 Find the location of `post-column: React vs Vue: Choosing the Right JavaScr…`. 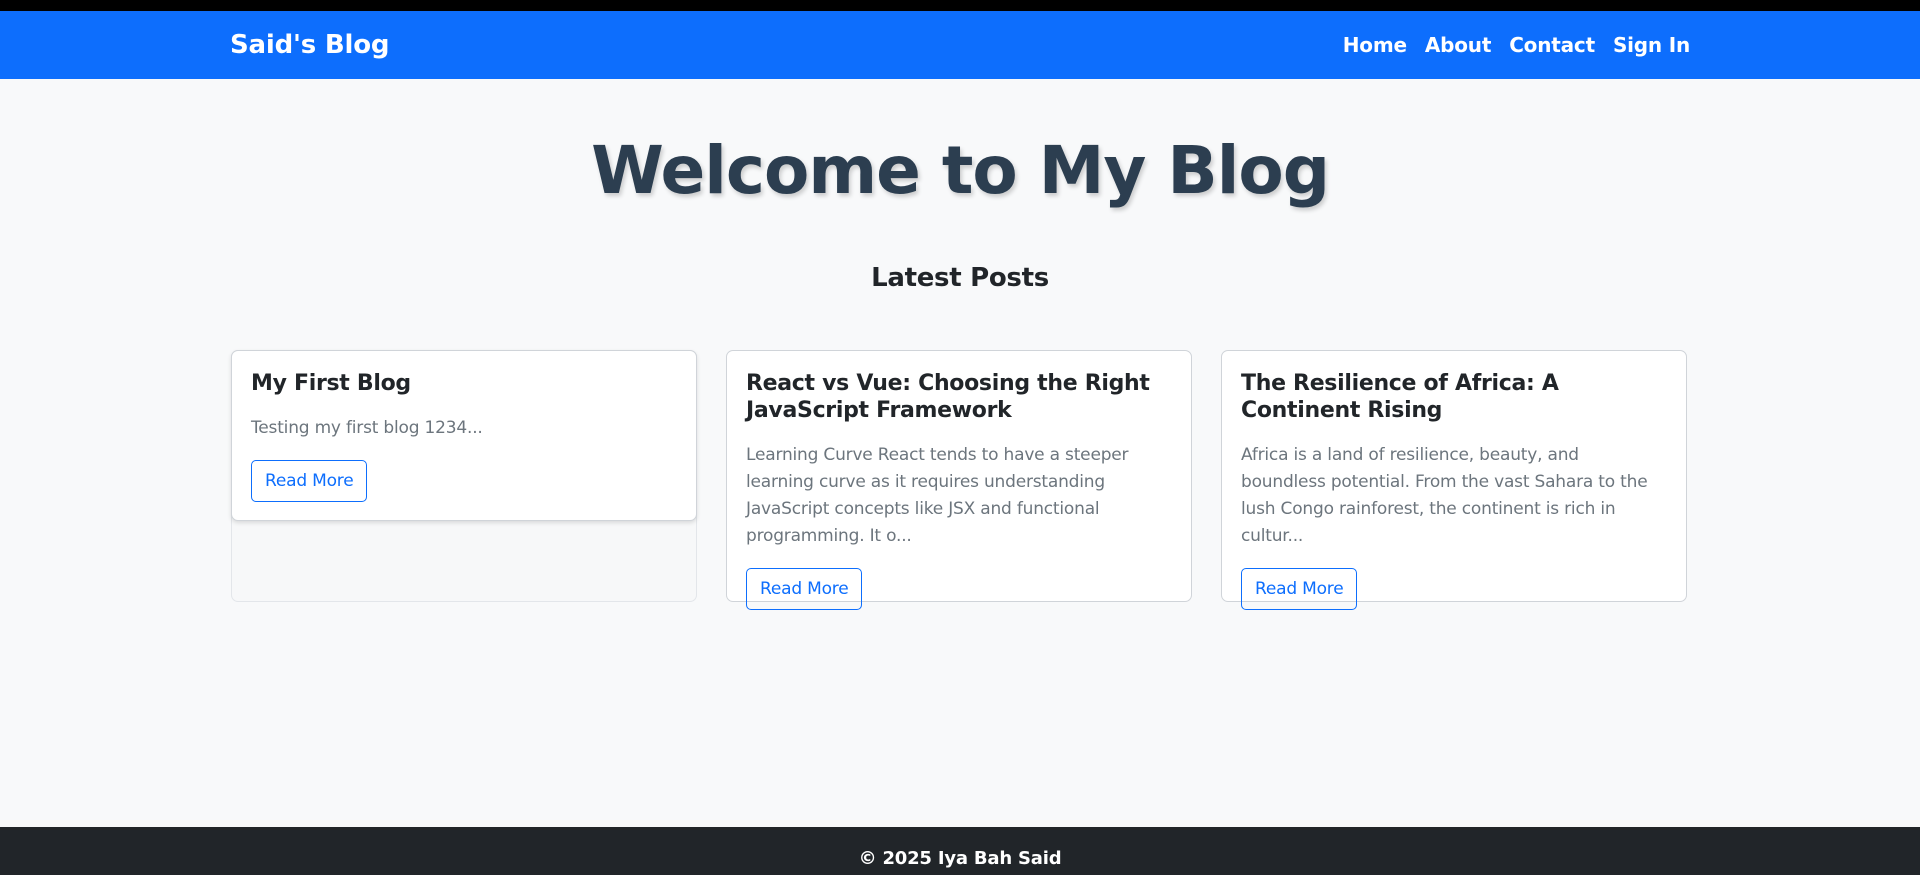

post-column: React vs Vue: Choosing the Right JavaScr… is located at coordinates (959, 480).